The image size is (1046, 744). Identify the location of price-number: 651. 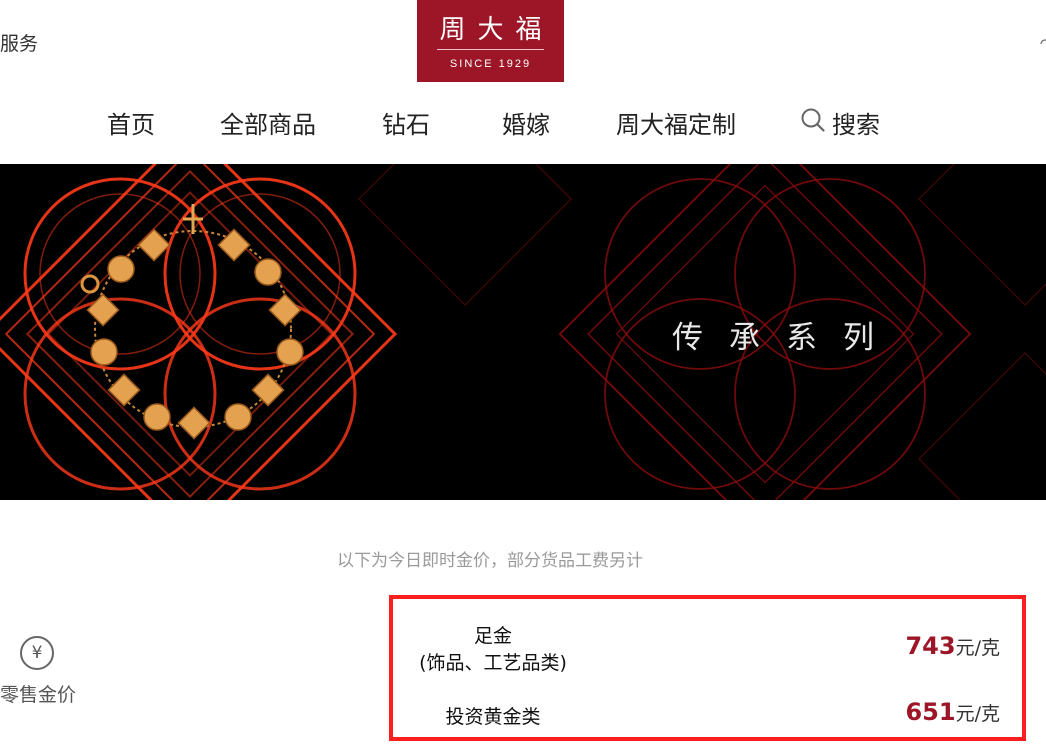
(930, 712).